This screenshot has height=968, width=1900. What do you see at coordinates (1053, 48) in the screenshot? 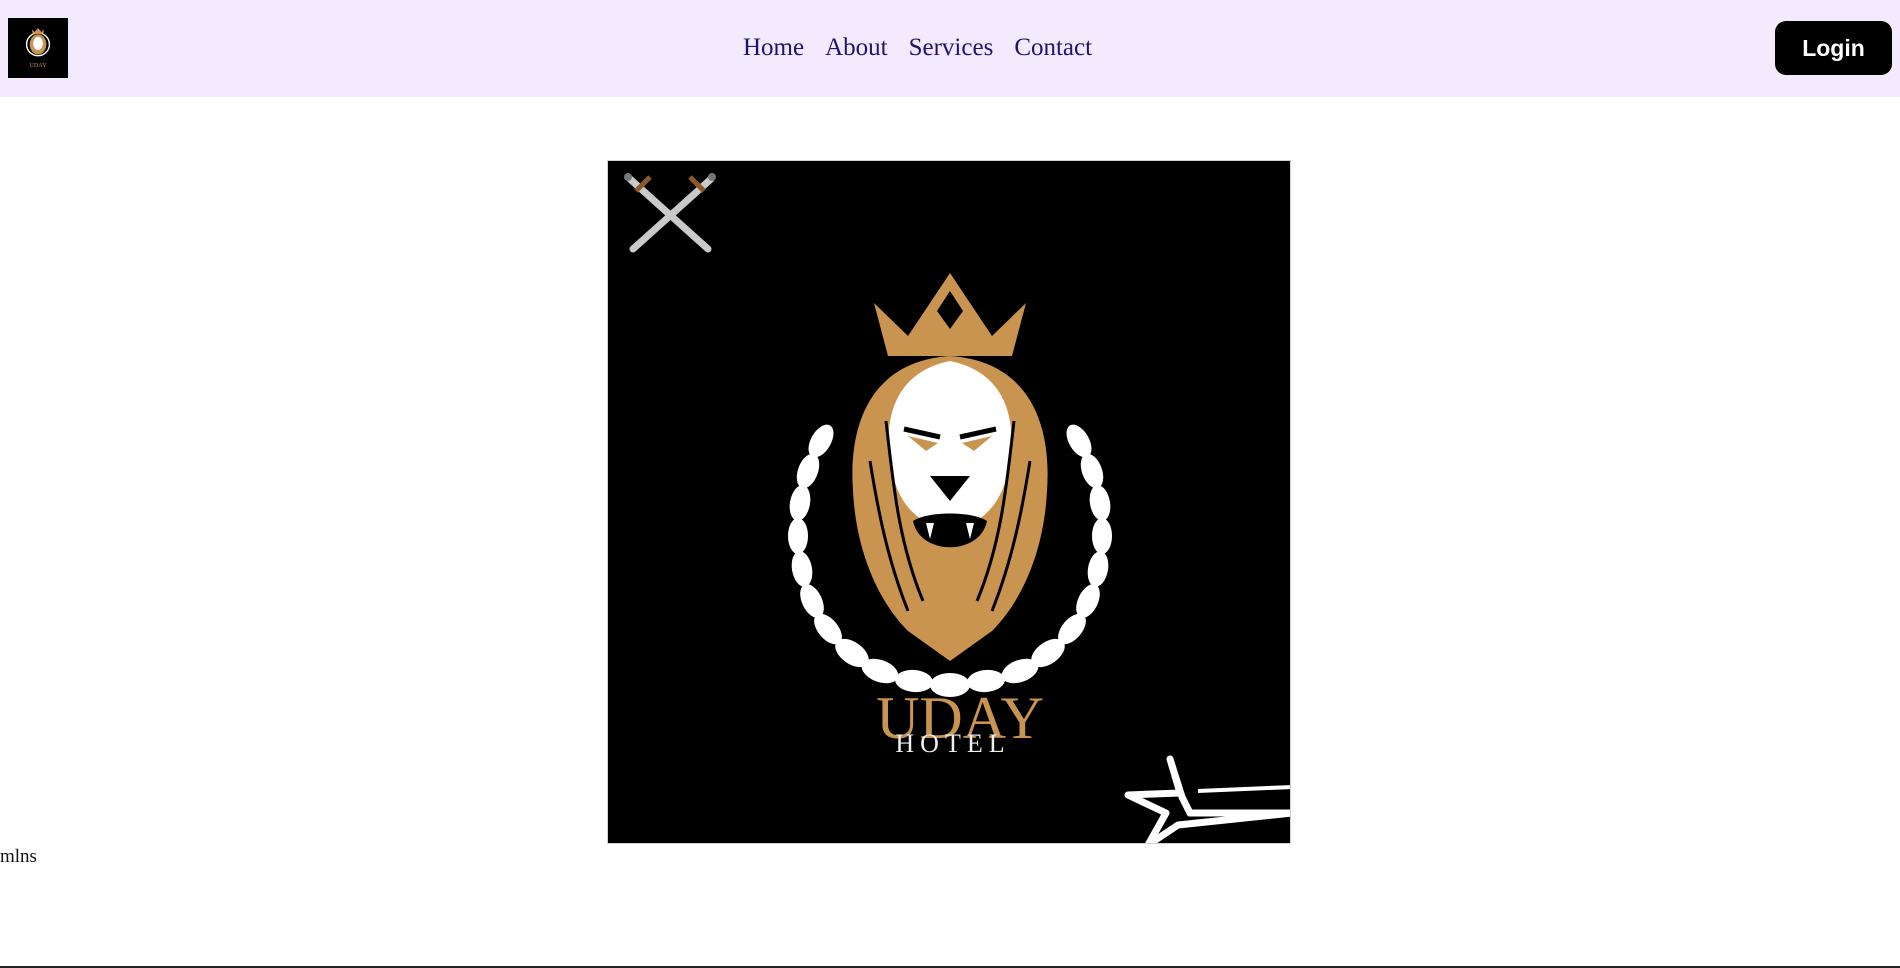
I see `nav-link-contact: Contact` at bounding box center [1053, 48].